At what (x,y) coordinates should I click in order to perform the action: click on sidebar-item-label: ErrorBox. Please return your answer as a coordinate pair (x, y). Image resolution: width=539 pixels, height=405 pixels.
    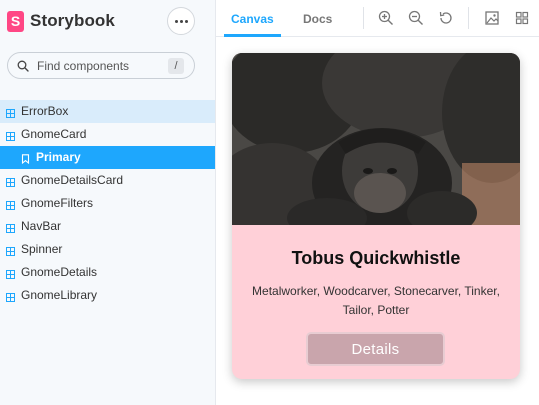
    Looking at the image, I should click on (45, 111).